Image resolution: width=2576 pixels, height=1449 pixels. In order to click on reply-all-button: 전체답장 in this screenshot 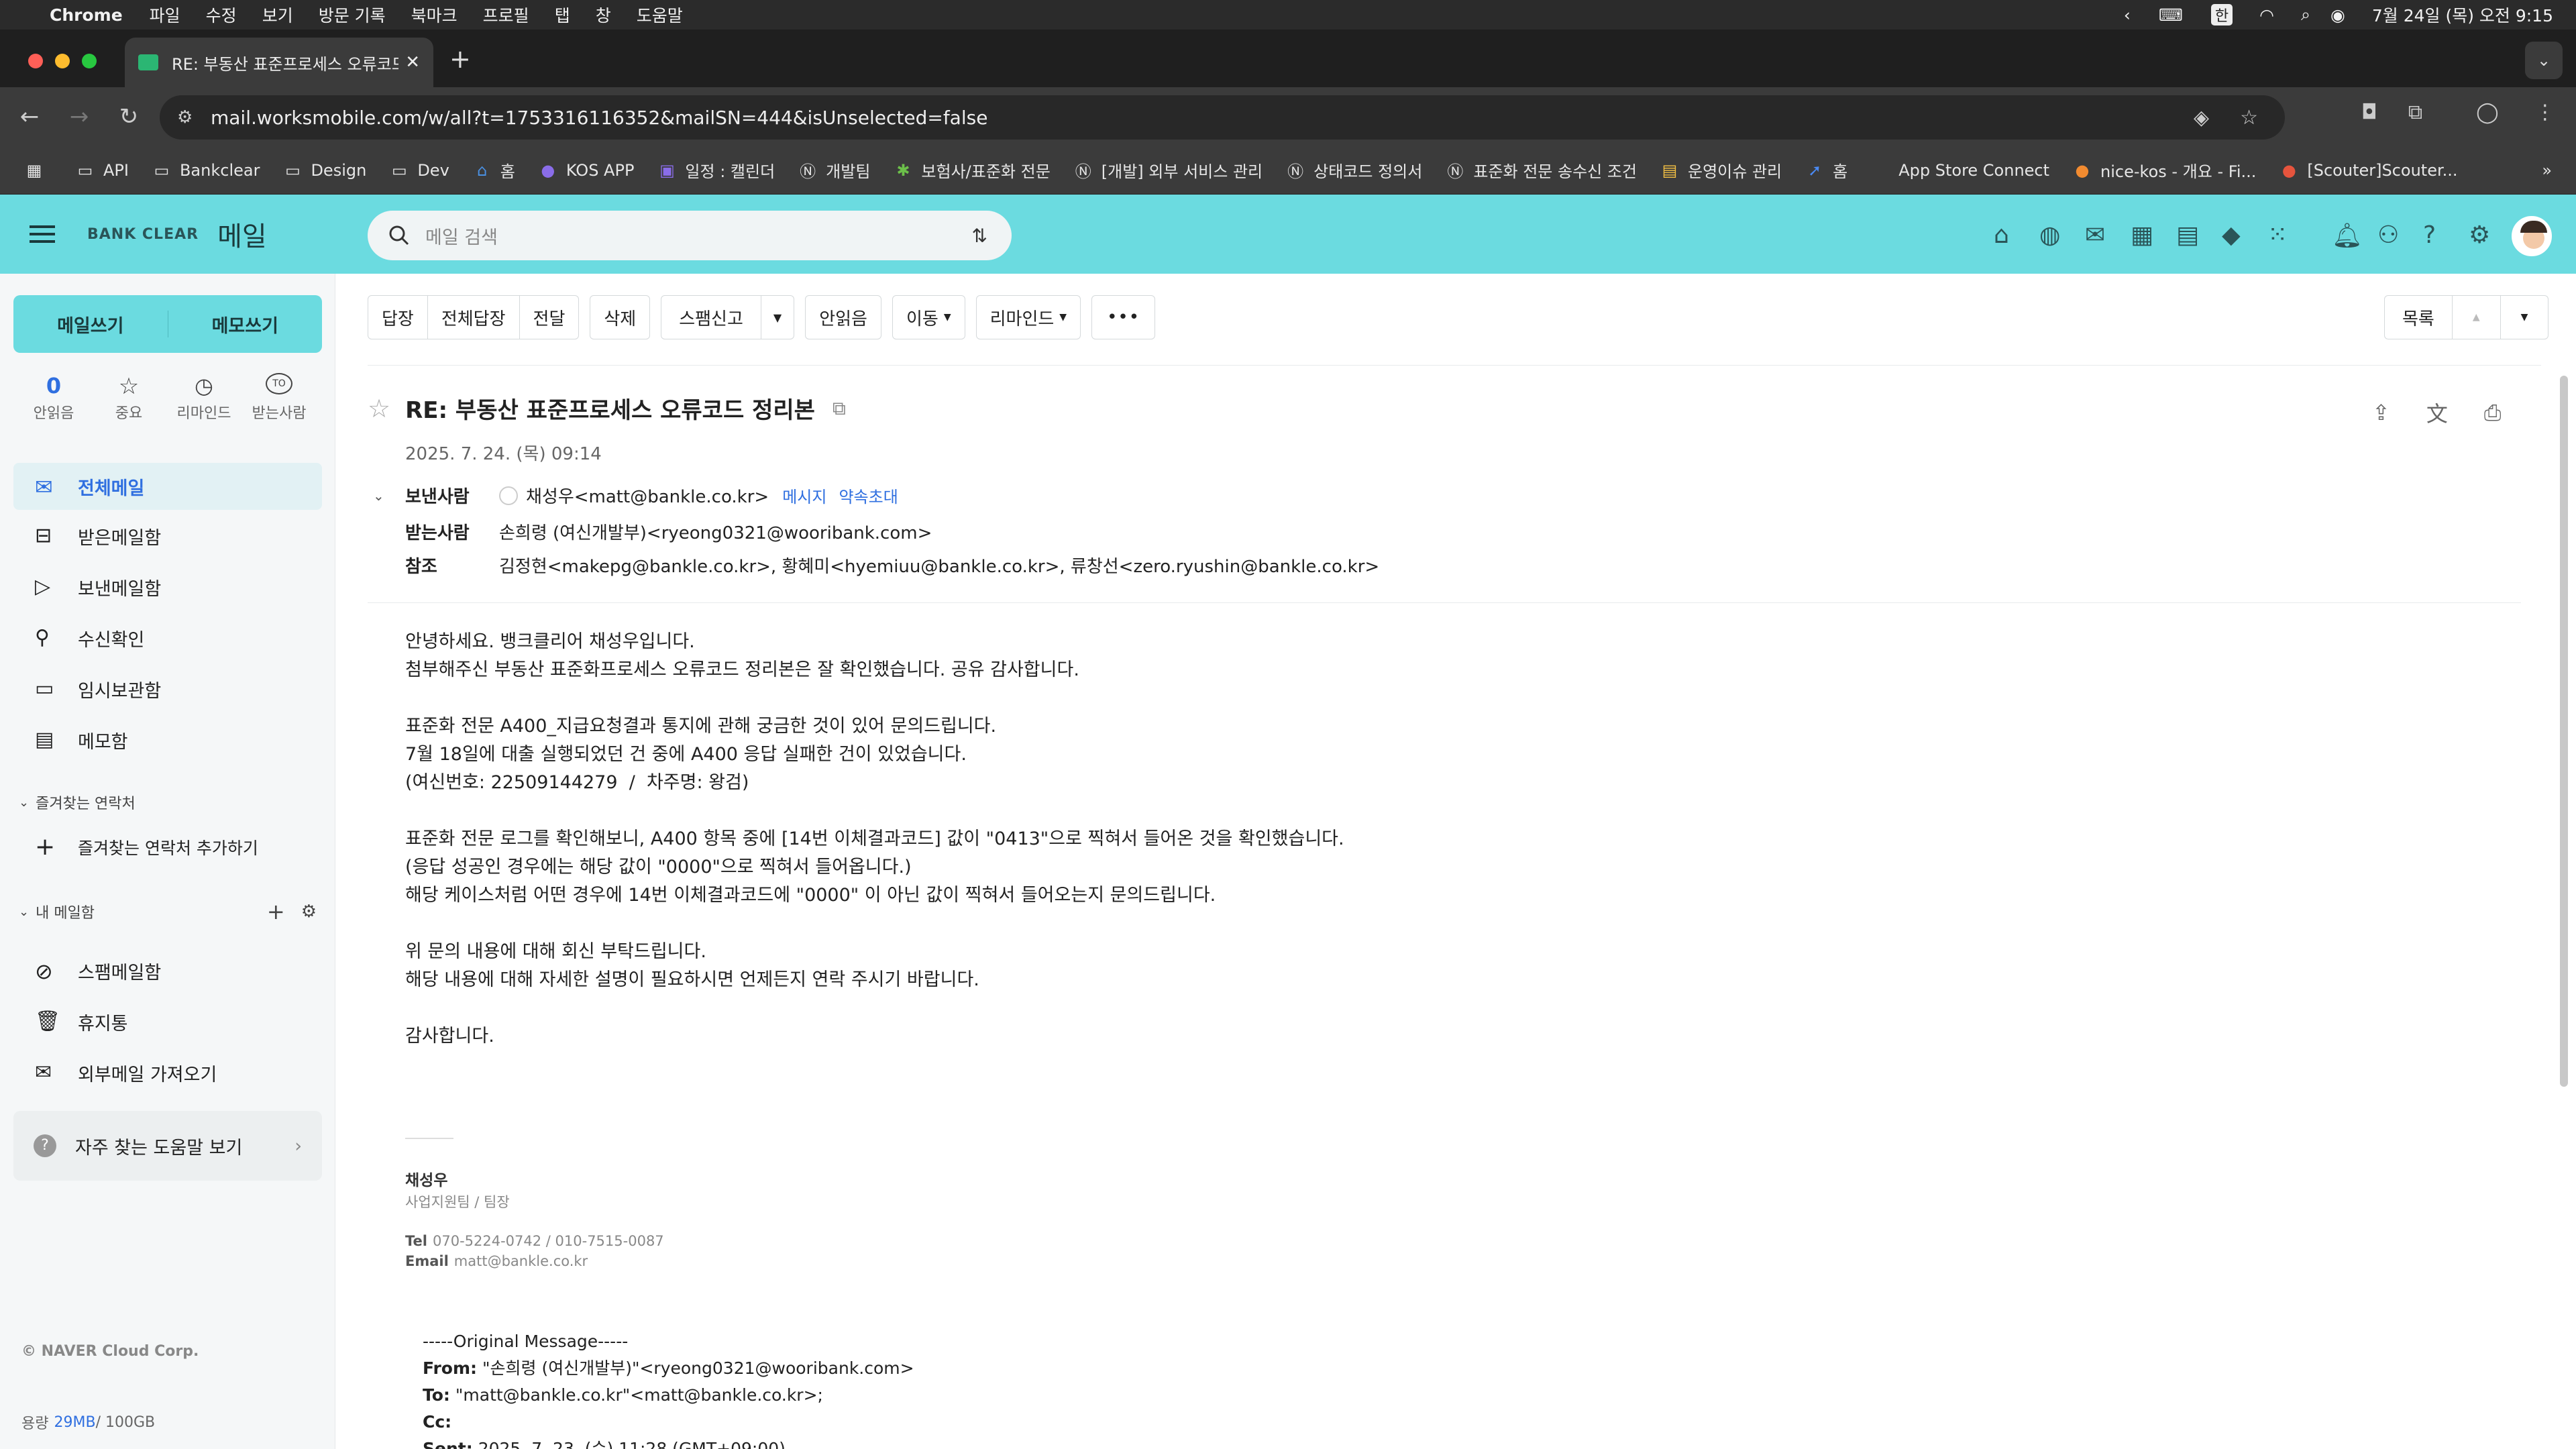, I will do `click(473, 317)`.